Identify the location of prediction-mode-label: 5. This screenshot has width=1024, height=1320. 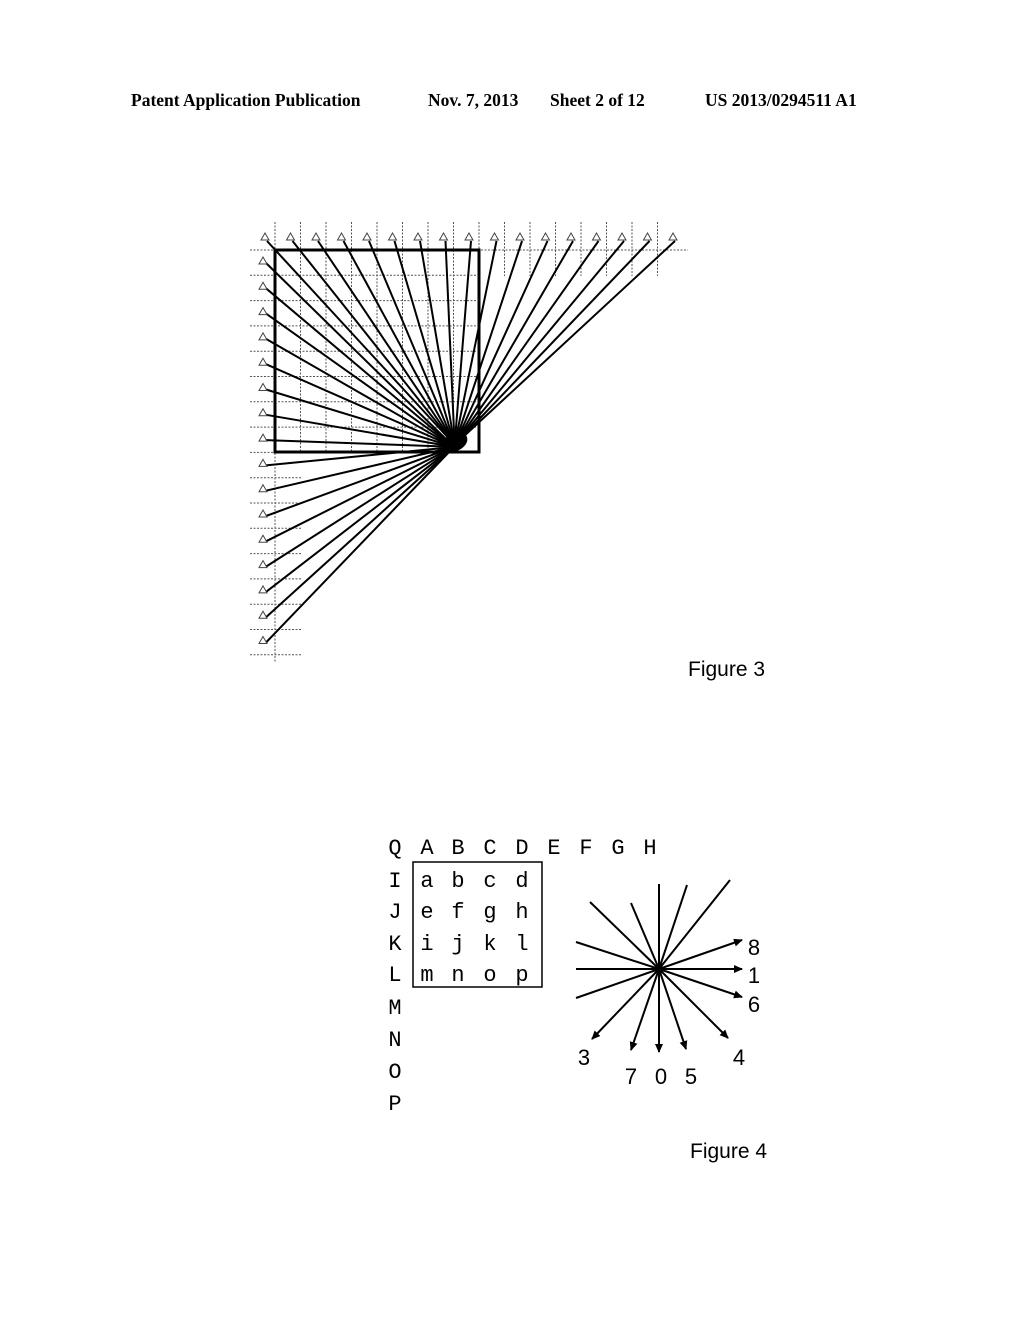
(691, 1076).